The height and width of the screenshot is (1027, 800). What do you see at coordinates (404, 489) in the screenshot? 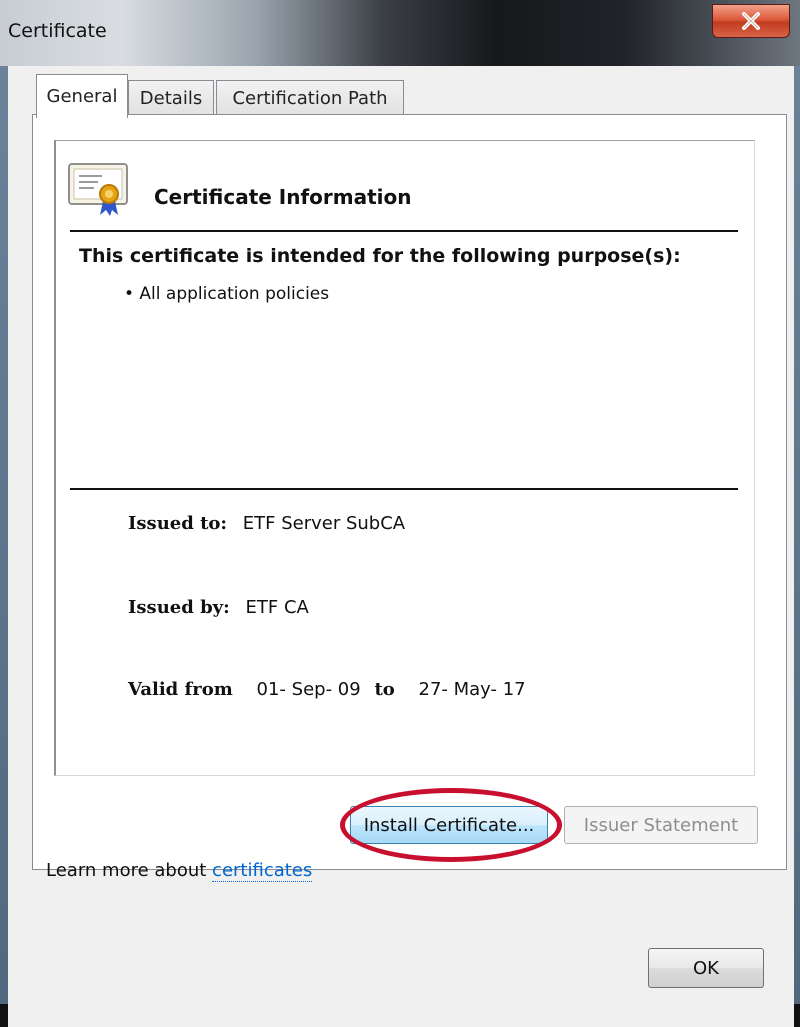
I see `divider-bottom` at bounding box center [404, 489].